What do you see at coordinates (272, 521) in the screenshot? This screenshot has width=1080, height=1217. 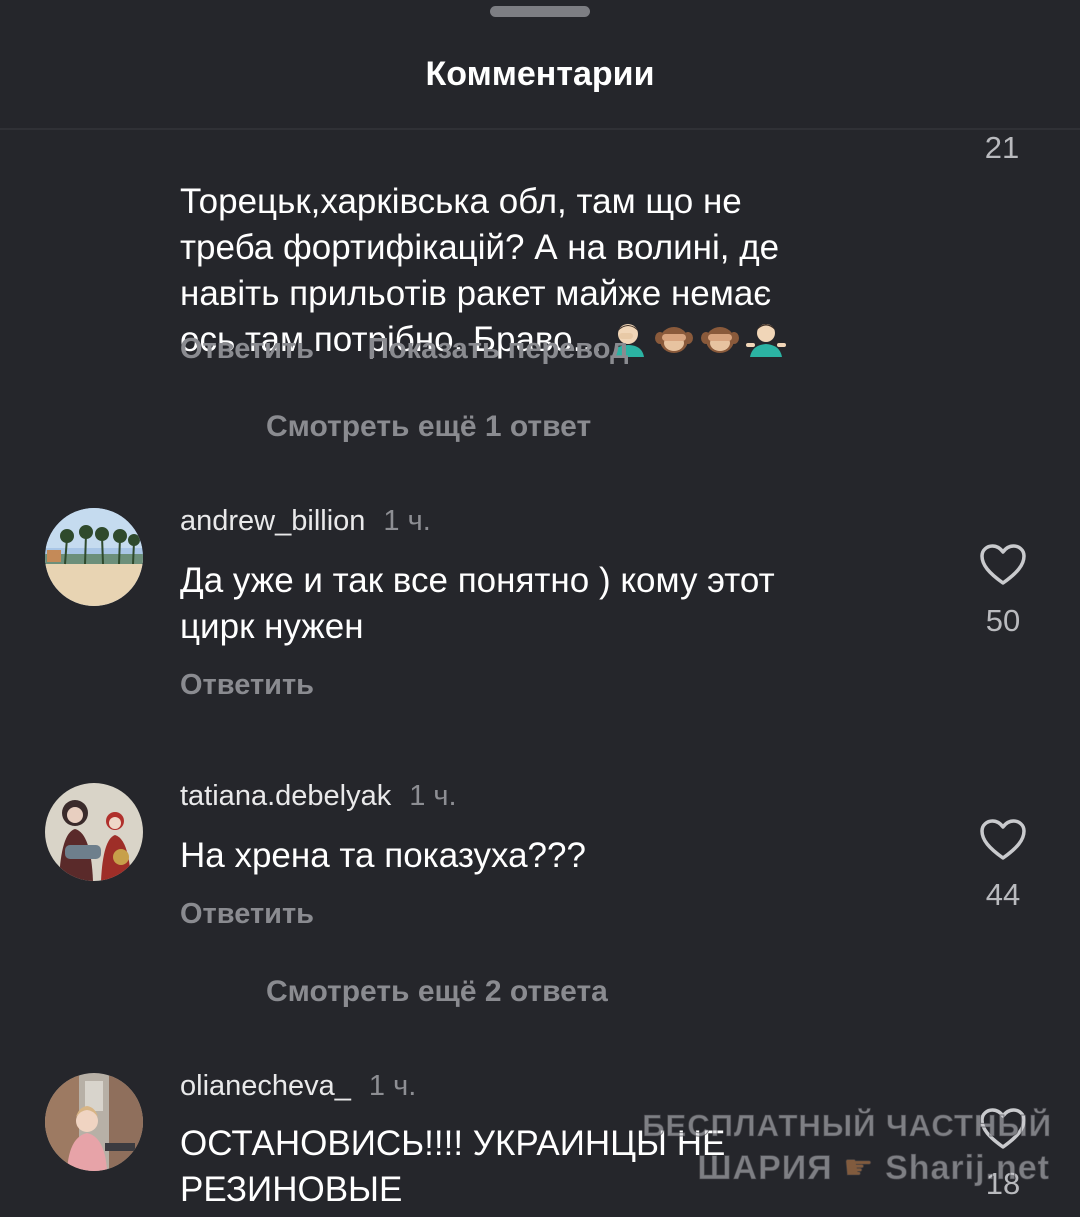 I see `username-link: andrew_billion` at bounding box center [272, 521].